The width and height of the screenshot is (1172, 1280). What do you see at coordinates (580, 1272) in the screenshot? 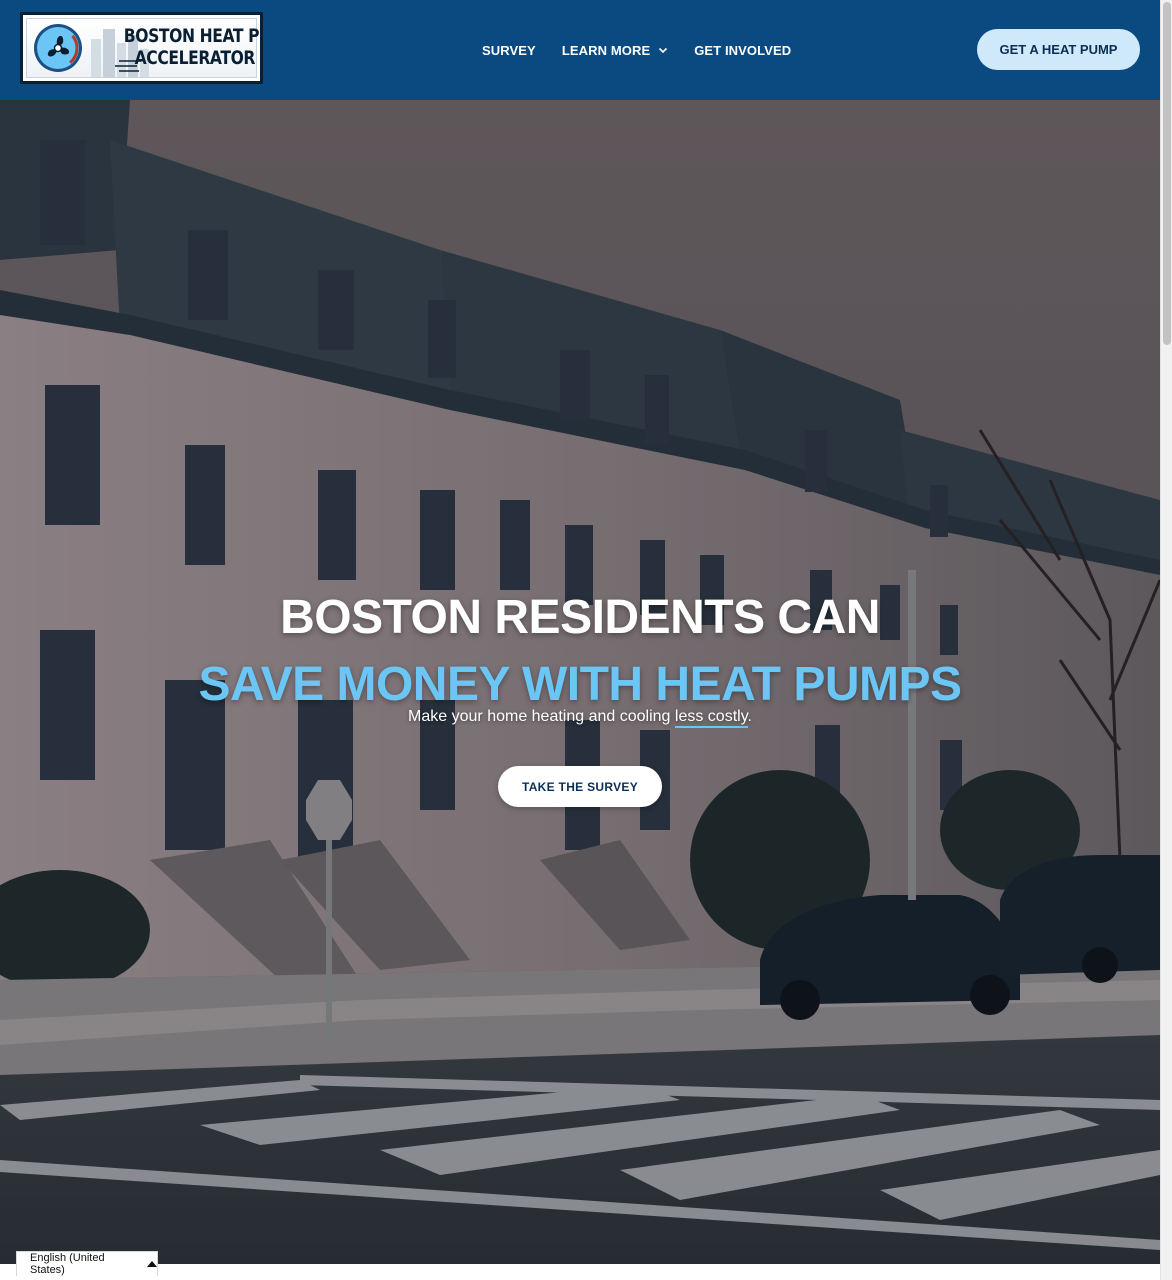
I see `page-footer-strip` at bounding box center [580, 1272].